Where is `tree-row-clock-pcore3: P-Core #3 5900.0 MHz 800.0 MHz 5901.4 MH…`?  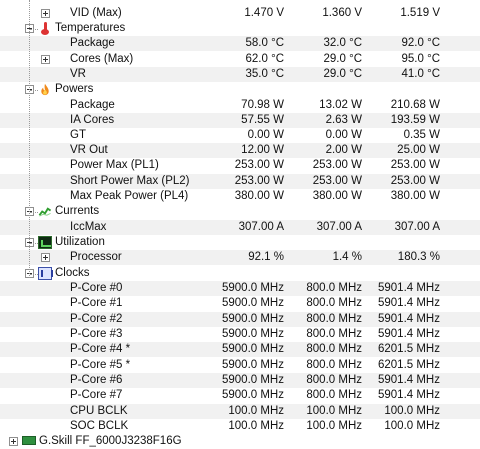
tree-row-clock-pcore3: P-Core #3 5900.0 MHz 800.0 MHz 5901.4 MH… is located at coordinates (240, 334).